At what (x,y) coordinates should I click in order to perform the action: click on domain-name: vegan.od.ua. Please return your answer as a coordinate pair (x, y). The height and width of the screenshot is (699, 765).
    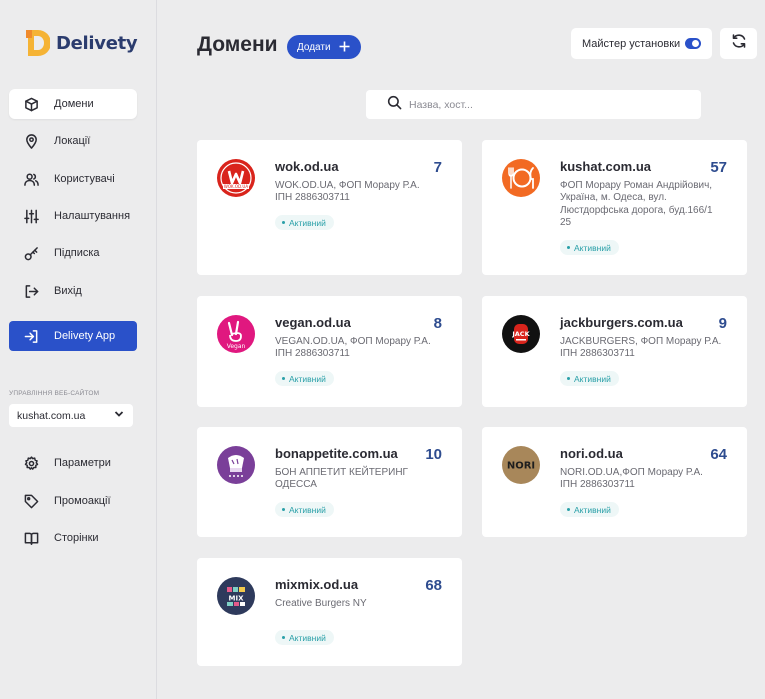
    Looking at the image, I should click on (313, 322).